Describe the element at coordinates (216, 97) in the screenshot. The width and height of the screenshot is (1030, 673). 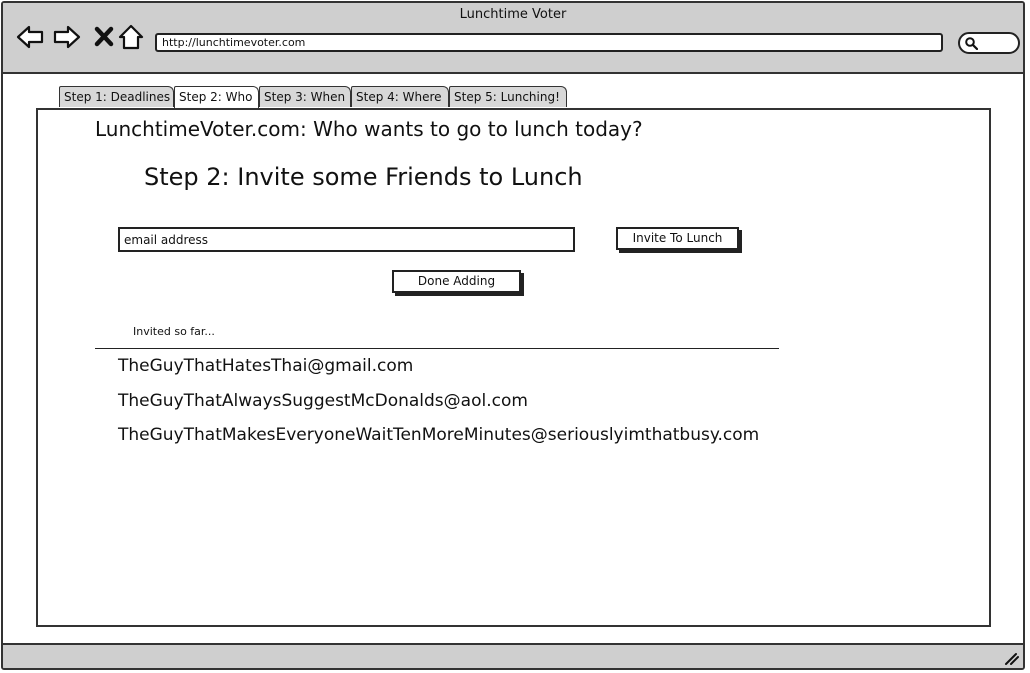
I see `tab-step-2: Step 2: Who` at that location.